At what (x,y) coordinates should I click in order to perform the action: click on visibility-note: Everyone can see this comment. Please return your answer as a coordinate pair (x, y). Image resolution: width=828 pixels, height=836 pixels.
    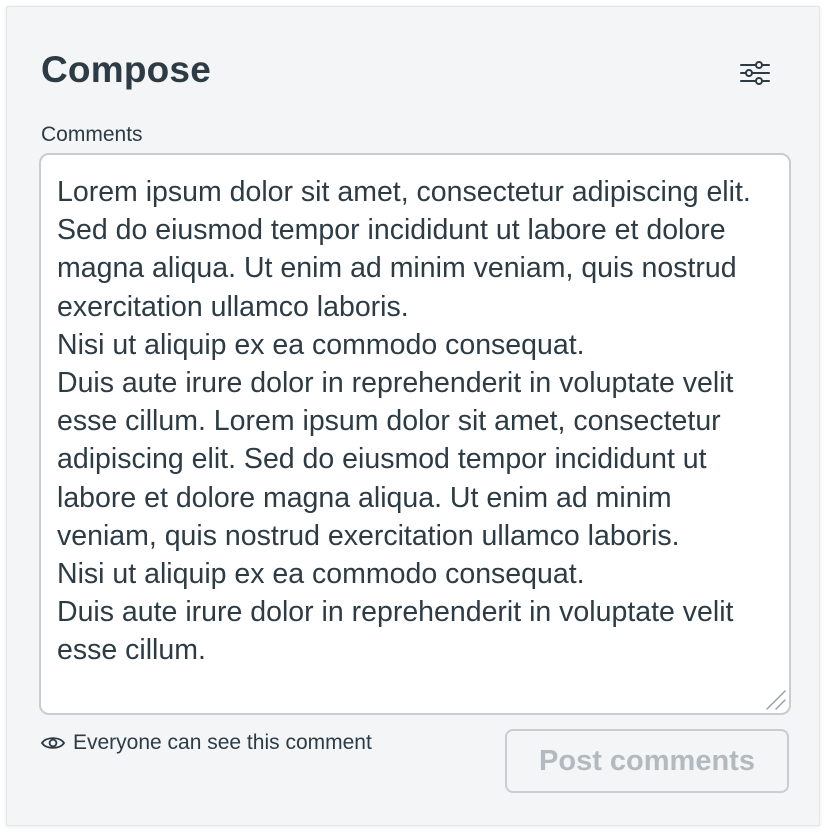
    Looking at the image, I should click on (206, 743).